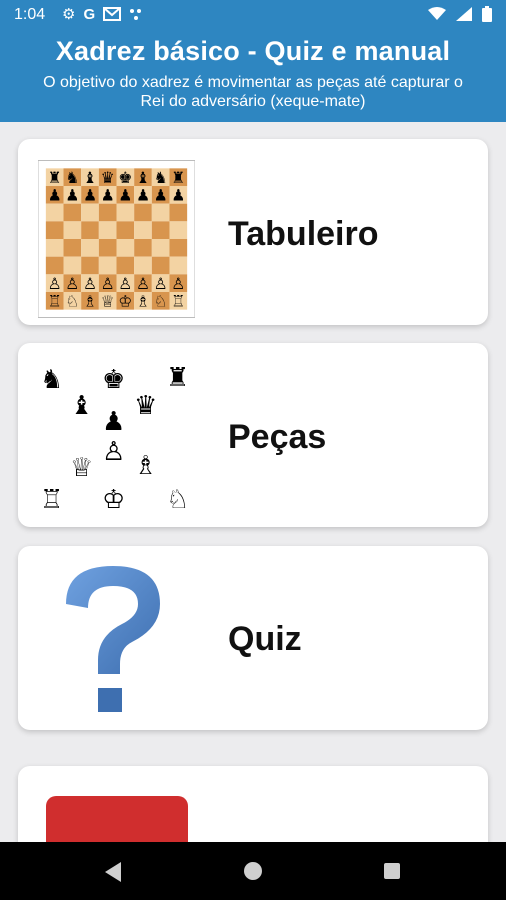  What do you see at coordinates (392, 871) in the screenshot?
I see `recents-icon` at bounding box center [392, 871].